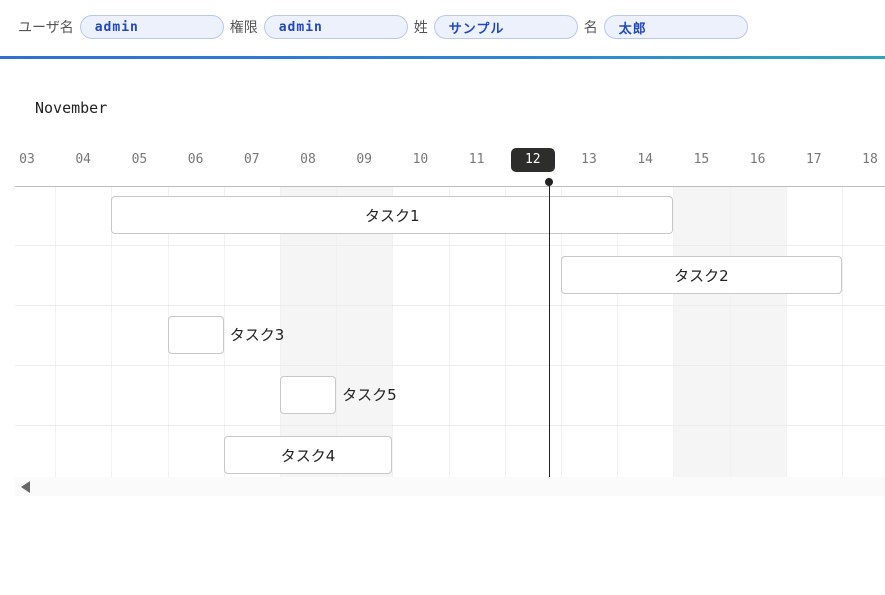 The width and height of the screenshot is (885, 595). What do you see at coordinates (420, 159) in the screenshot?
I see `day-label-10: 10` at bounding box center [420, 159].